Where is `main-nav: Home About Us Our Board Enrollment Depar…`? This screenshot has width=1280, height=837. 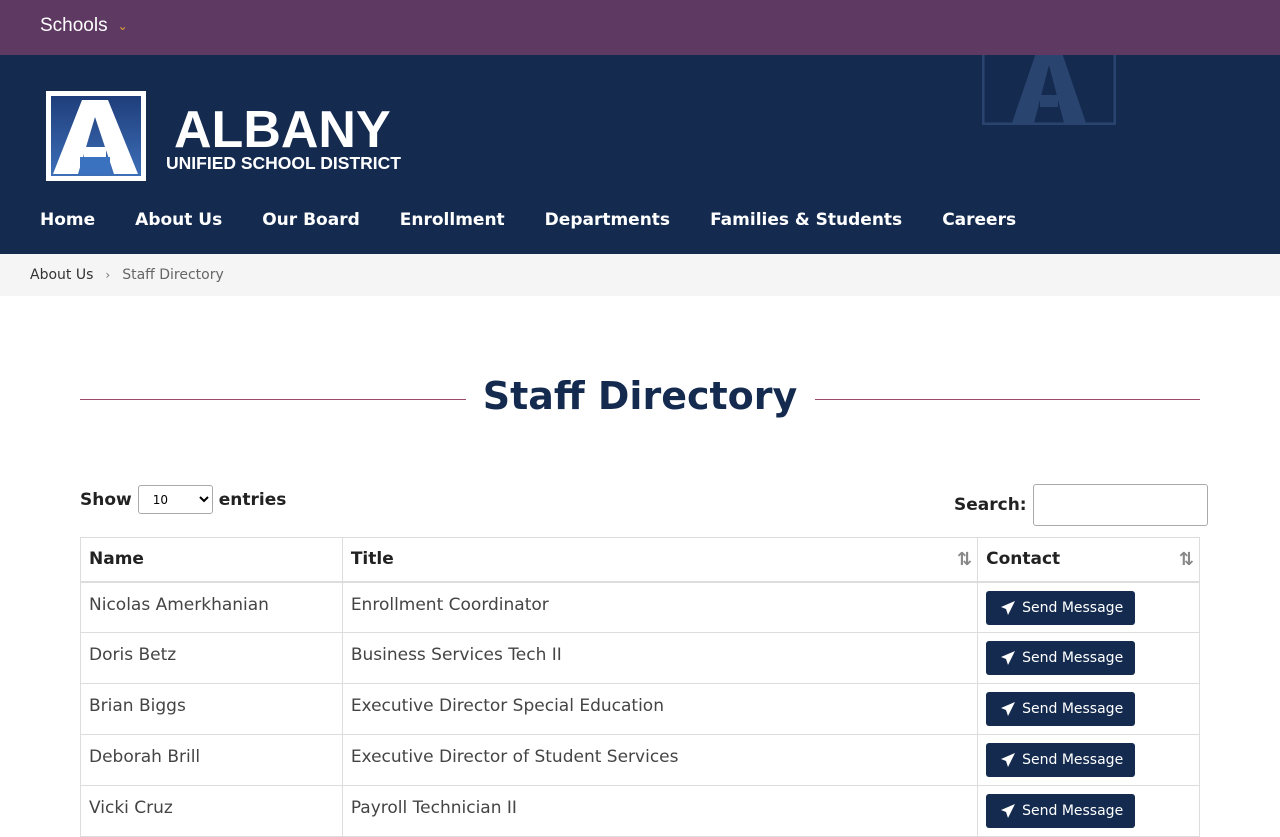
main-nav: Home About Us Our Board Enrollment Depar… is located at coordinates (548, 220).